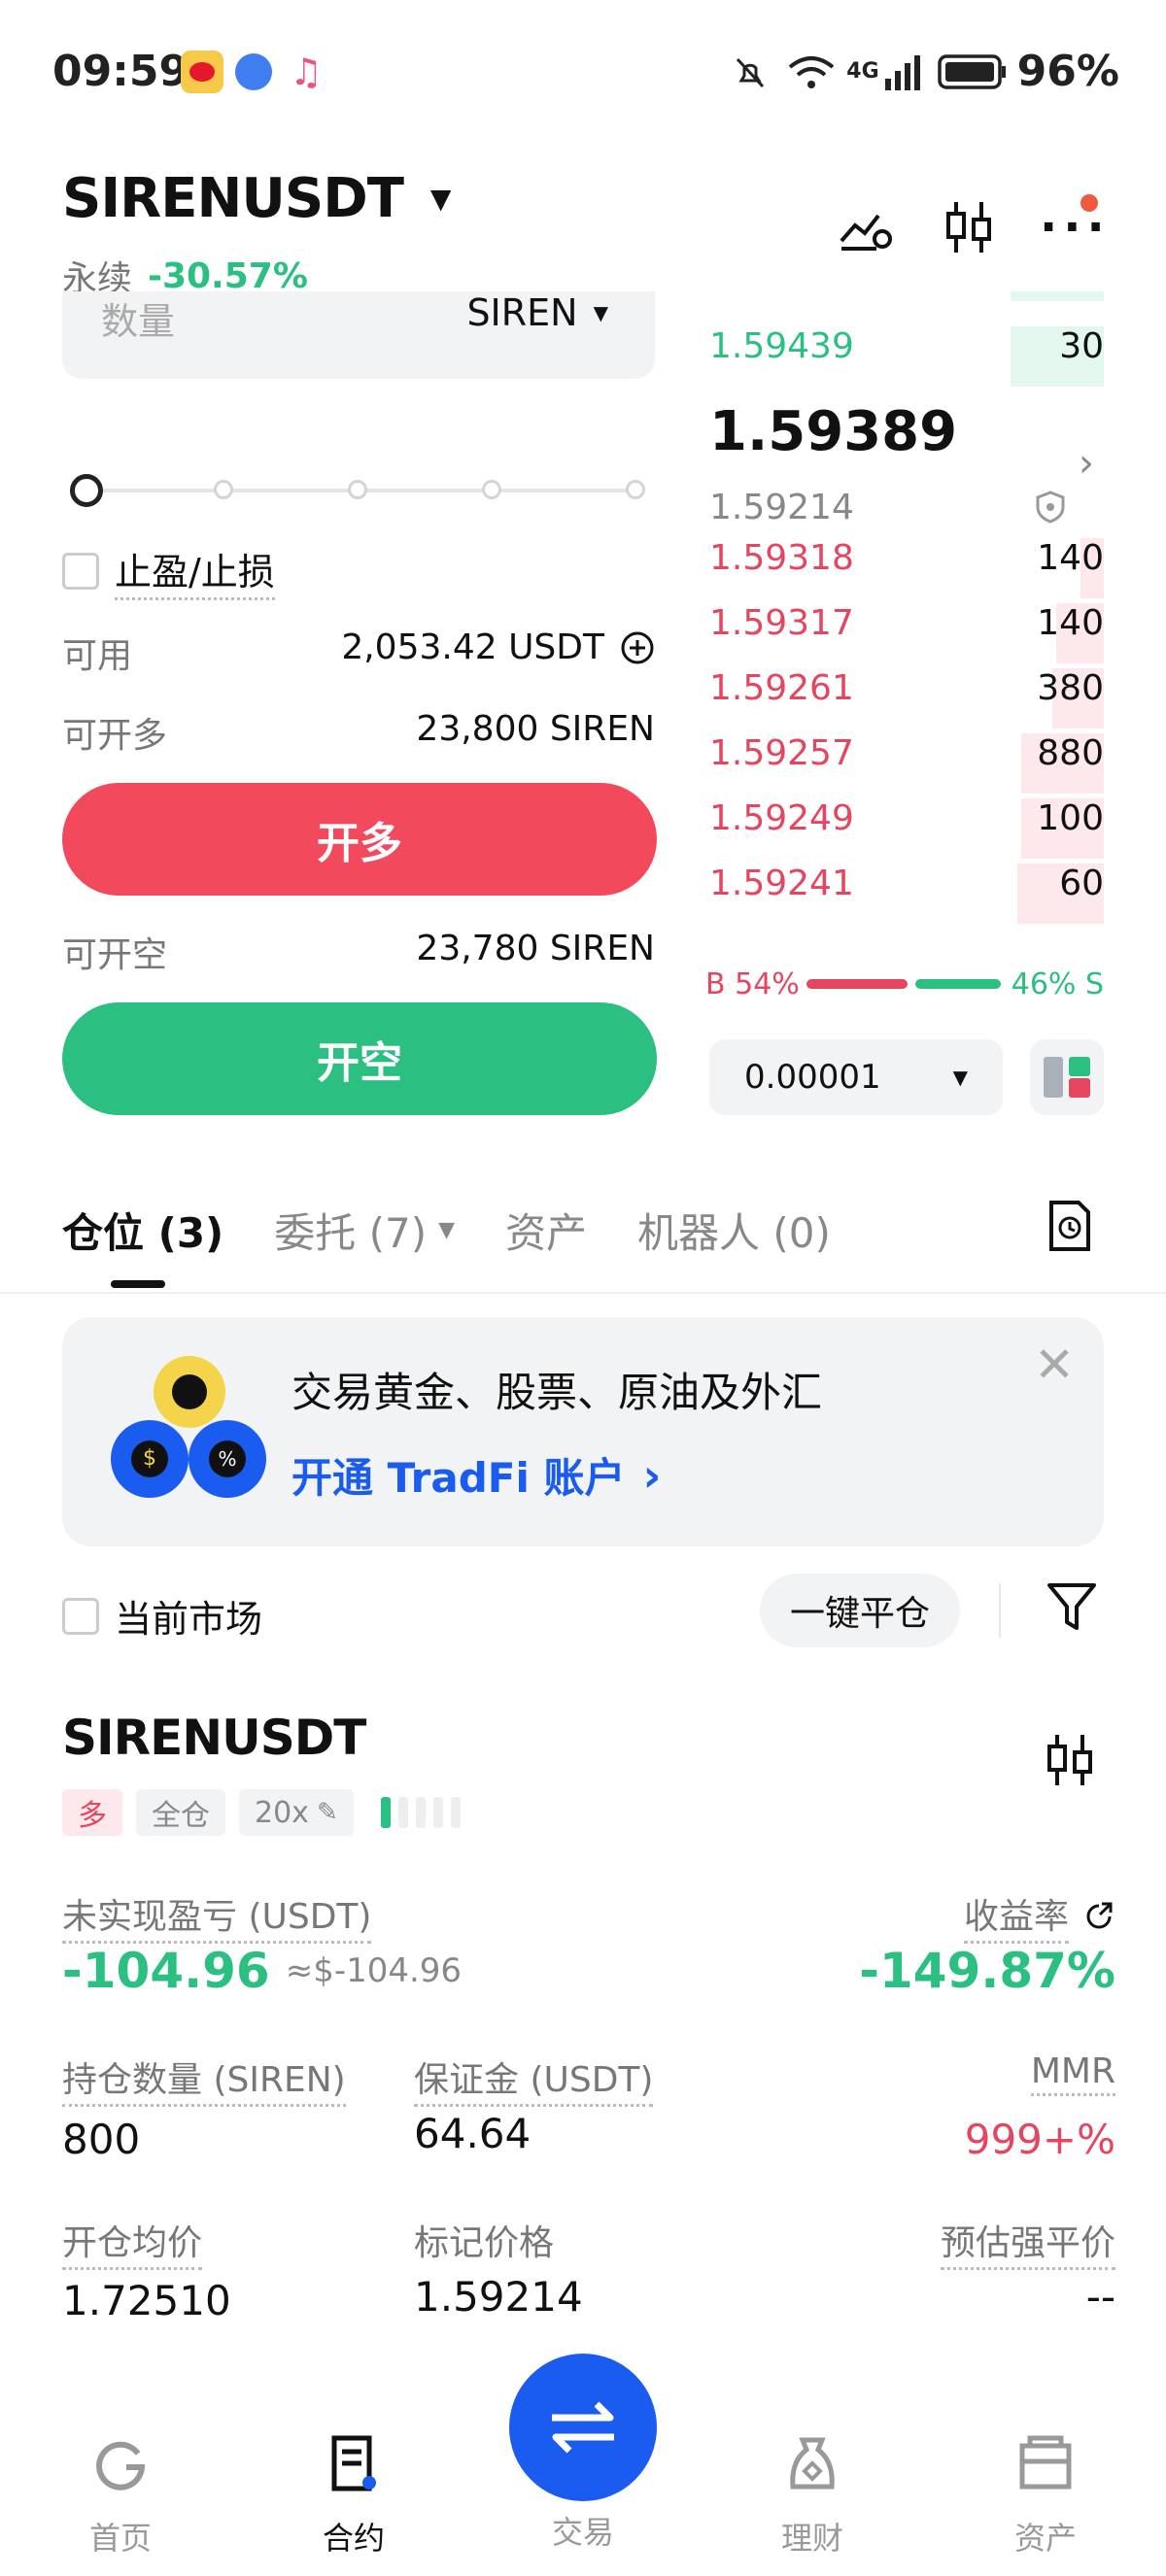  I want to click on bid-row: 1.59257 880, so click(906, 763).